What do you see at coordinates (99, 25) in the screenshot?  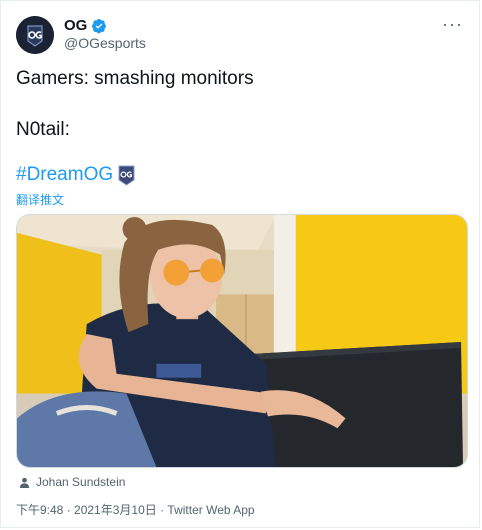 I see `verified-badge-icon` at bounding box center [99, 25].